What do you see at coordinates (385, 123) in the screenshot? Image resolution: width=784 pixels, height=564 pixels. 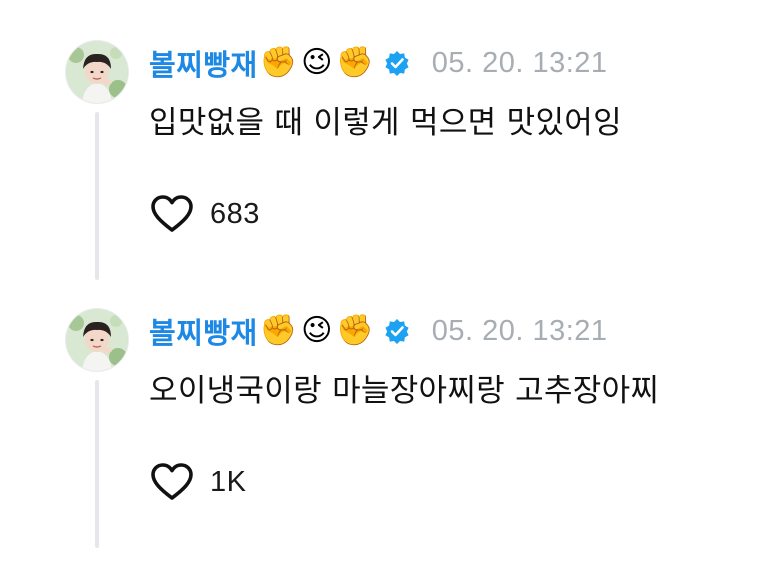 I see `comment-text: 입맛없을 때 이렇게 먹으면 맛있어잉` at bounding box center [385, 123].